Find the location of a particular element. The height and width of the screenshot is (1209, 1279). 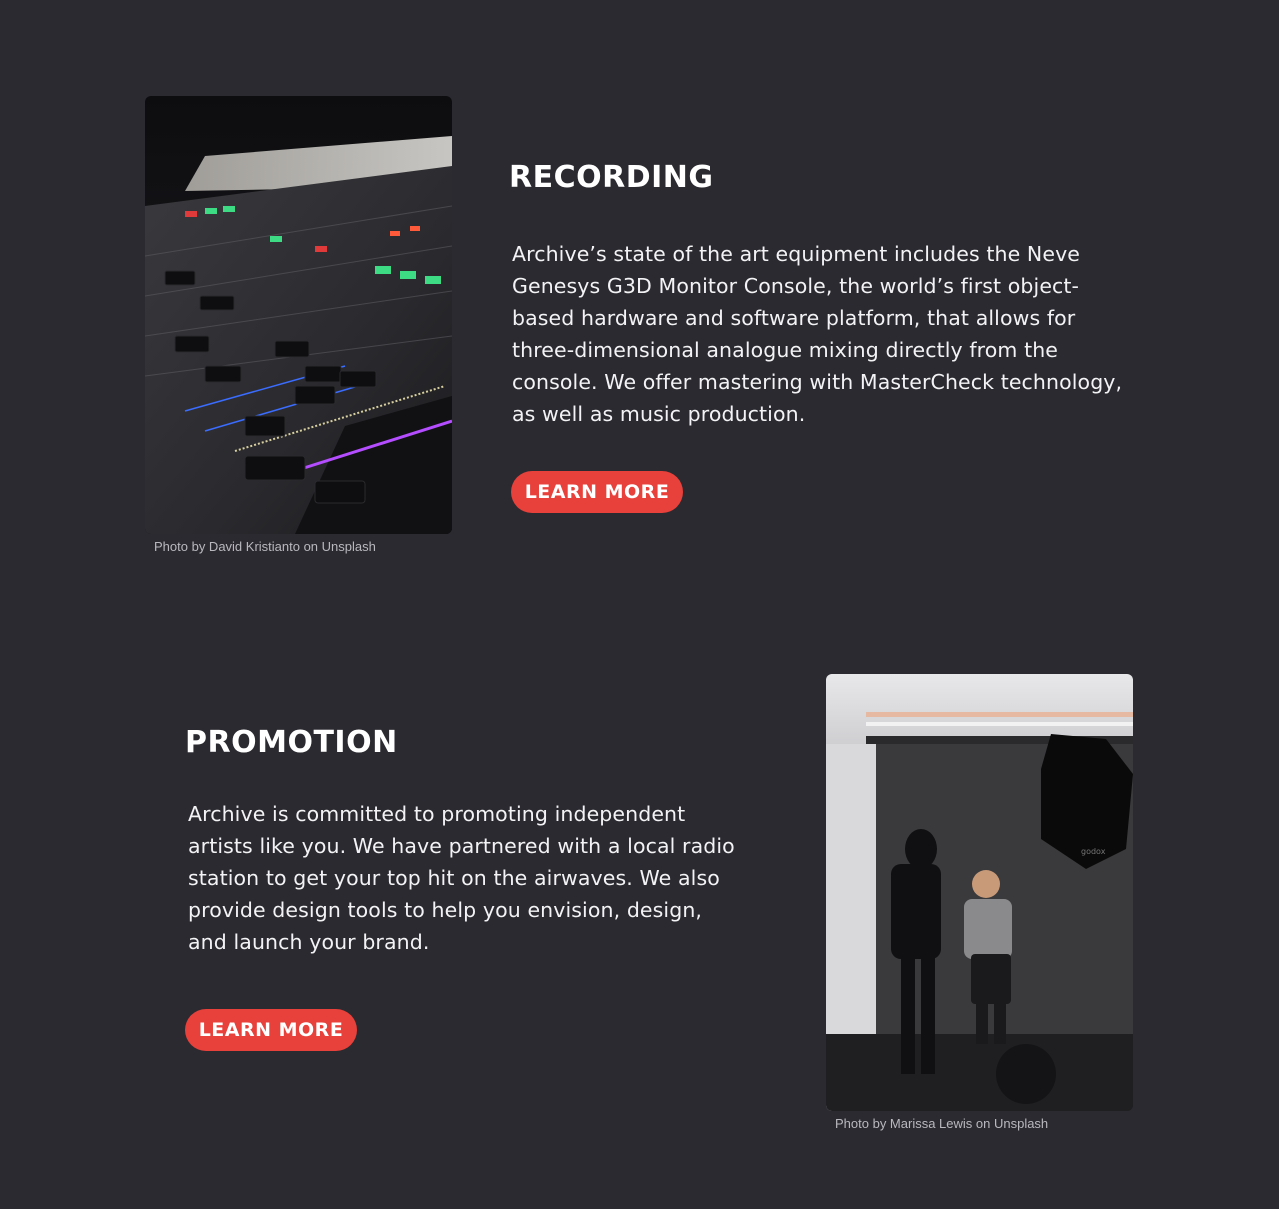

svg-text: godox is located at coordinates (1093, 851).